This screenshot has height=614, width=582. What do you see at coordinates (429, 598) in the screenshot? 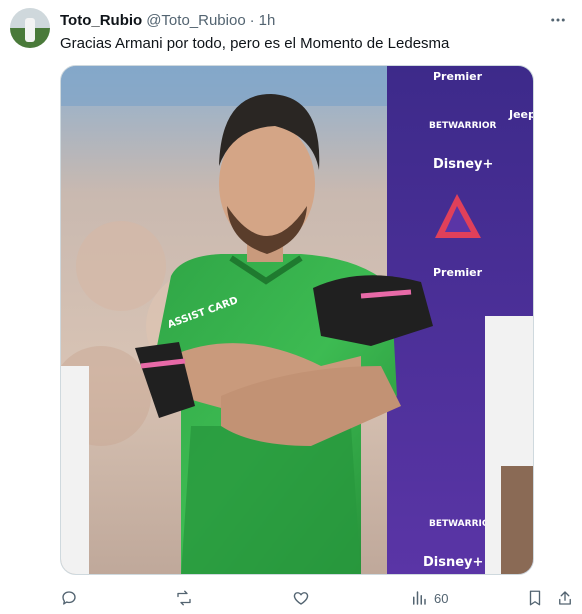
I see `views-button: 60` at bounding box center [429, 598].